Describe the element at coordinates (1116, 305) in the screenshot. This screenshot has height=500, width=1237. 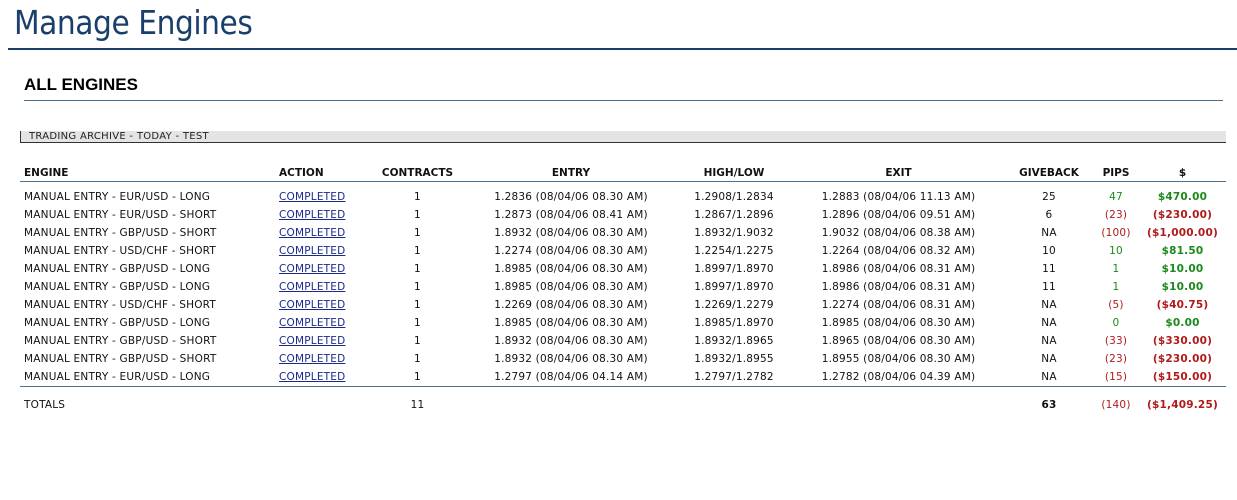
I see `pips-value: (5)` at that location.